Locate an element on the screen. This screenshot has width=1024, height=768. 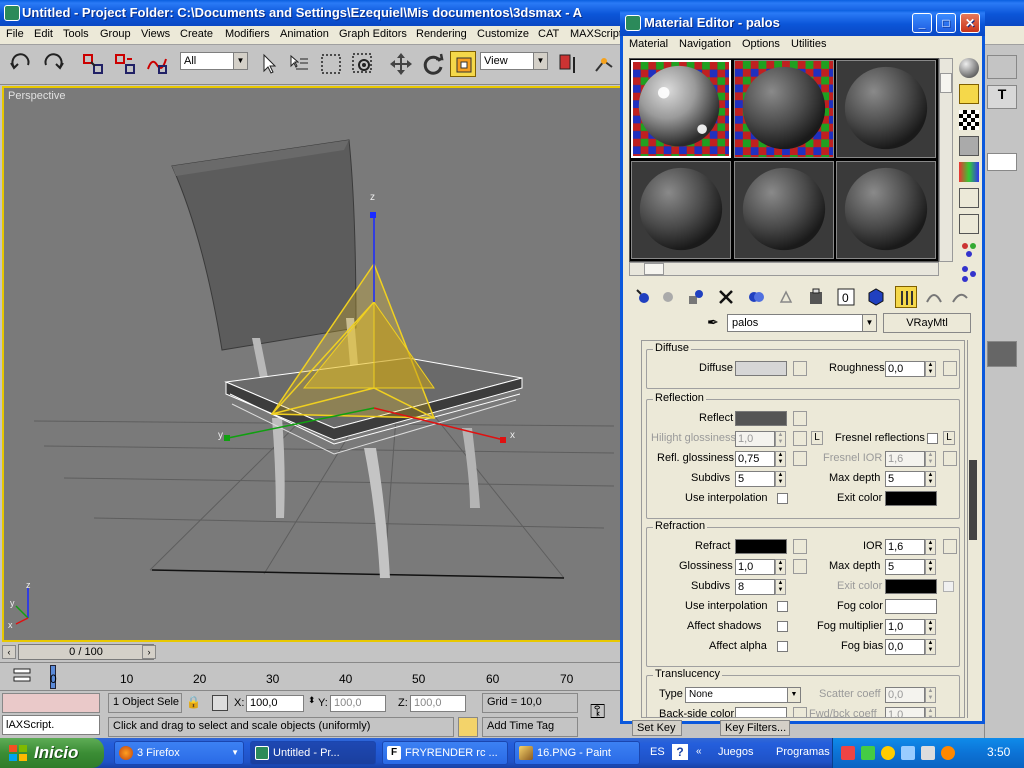
maxscript-listener-pink is located at coordinates (51, 703).